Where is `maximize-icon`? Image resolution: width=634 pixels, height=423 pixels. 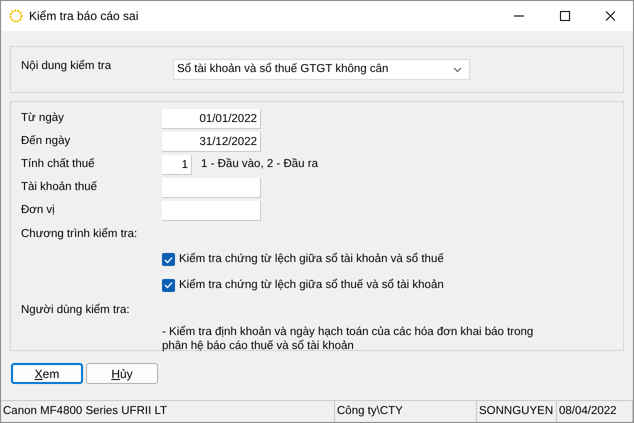 maximize-icon is located at coordinates (564, 16).